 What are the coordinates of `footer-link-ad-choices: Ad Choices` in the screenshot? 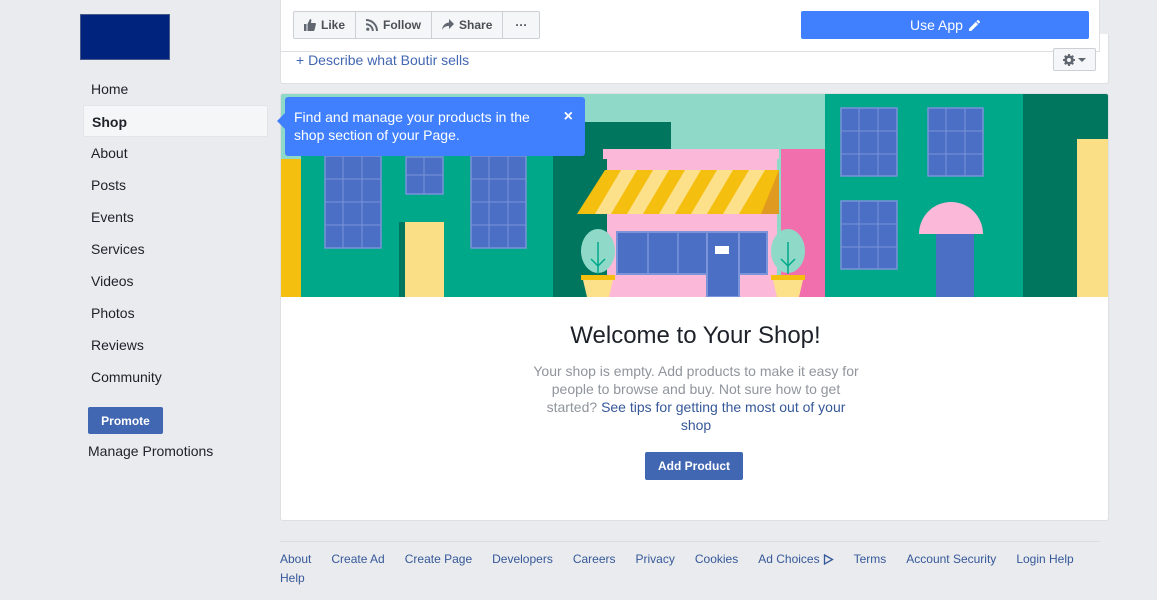 It's located at (796, 559).